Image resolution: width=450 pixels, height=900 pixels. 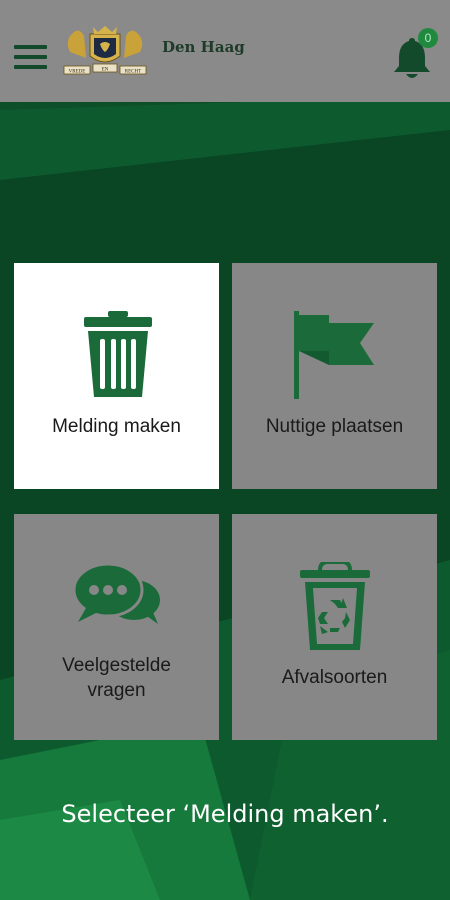 I want to click on city-crest-logo: VREDE EN RECHT, so click(x=105, y=50).